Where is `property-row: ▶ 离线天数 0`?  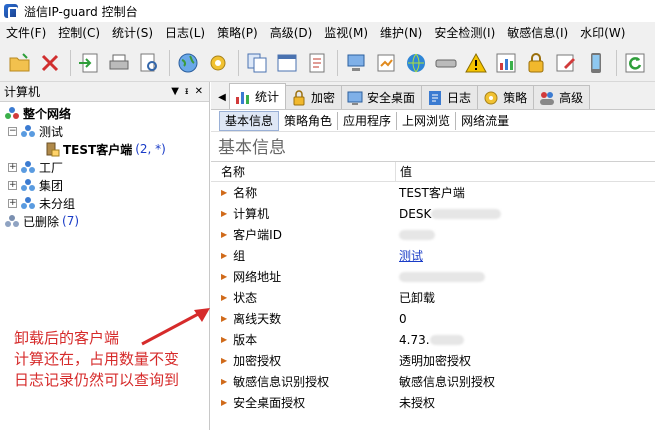
property-row: ▶ 离线天数 0 is located at coordinates (433, 318).